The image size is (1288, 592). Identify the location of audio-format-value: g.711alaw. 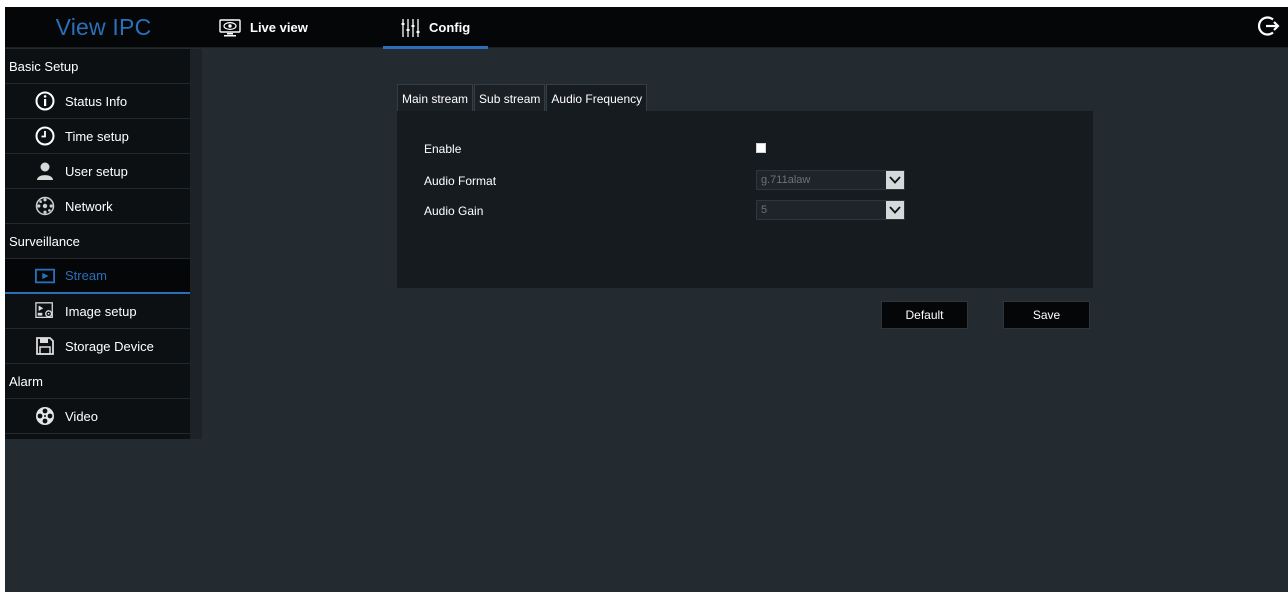
(786, 180).